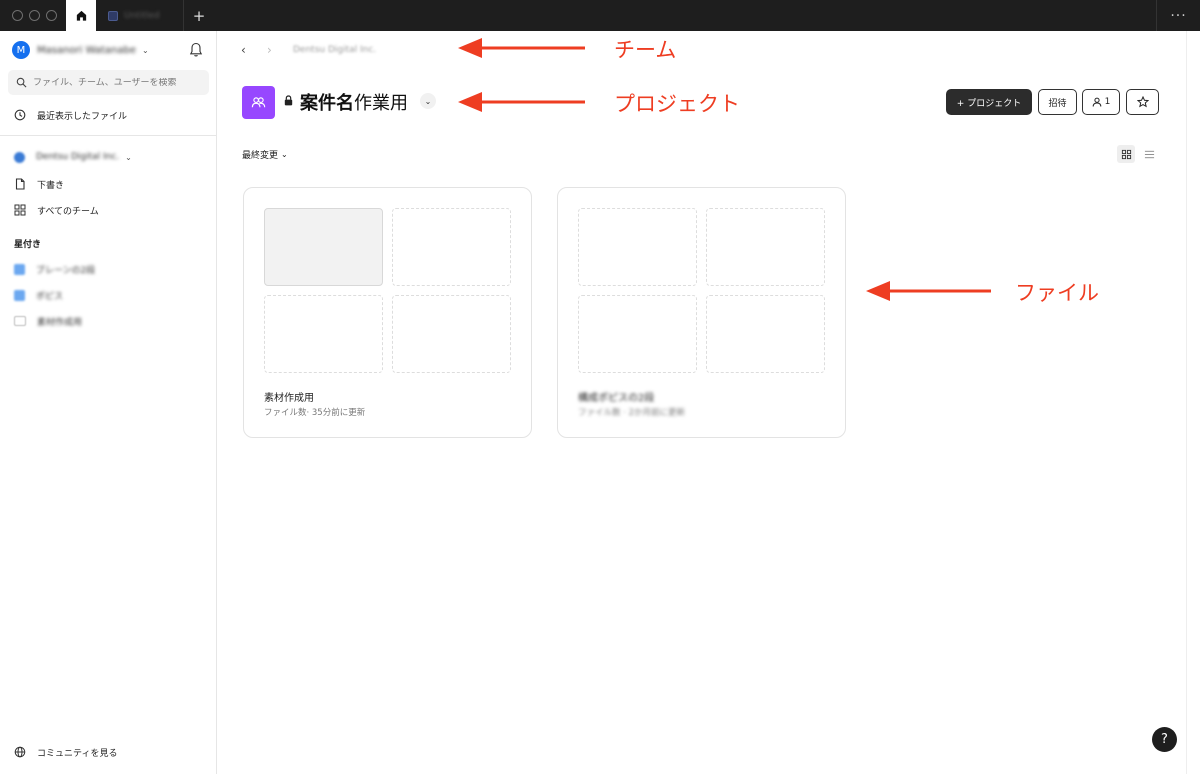  I want to click on window-edge, so click(1193, 402).